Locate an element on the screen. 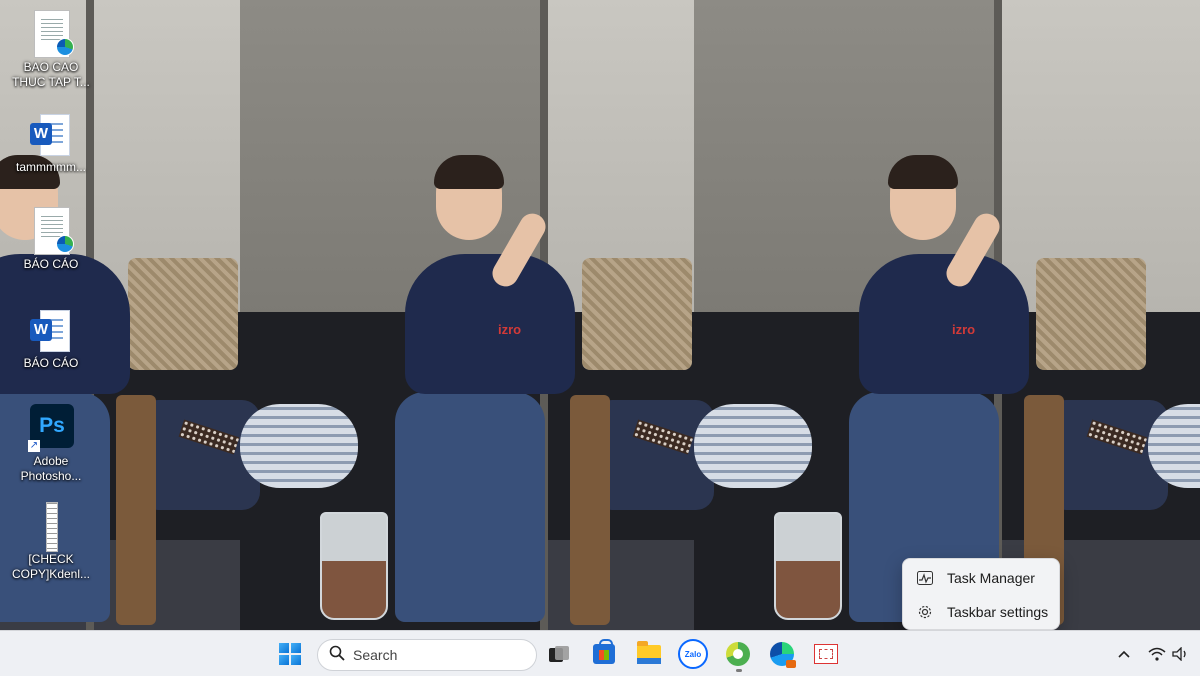 The image size is (1200, 676). file-explorer-button is located at coordinates (649, 654).